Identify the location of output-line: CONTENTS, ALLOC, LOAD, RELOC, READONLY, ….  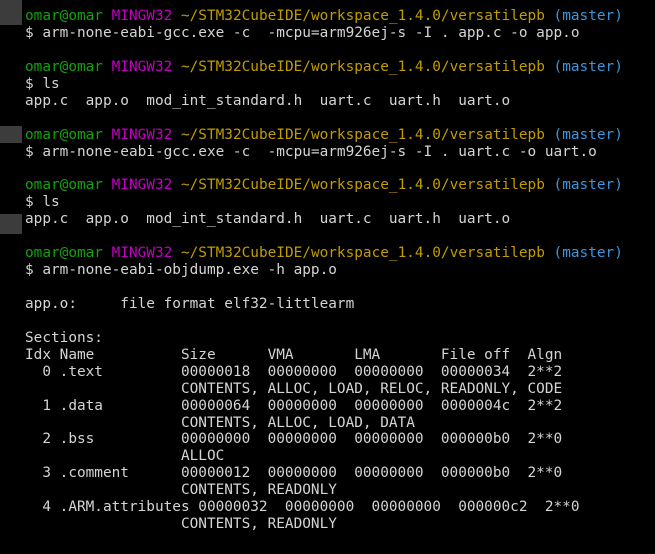
(294, 388).